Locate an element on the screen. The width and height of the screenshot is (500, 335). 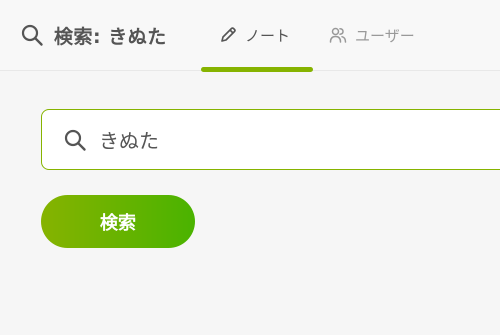
tab-users: ユーザー is located at coordinates (372, 35).